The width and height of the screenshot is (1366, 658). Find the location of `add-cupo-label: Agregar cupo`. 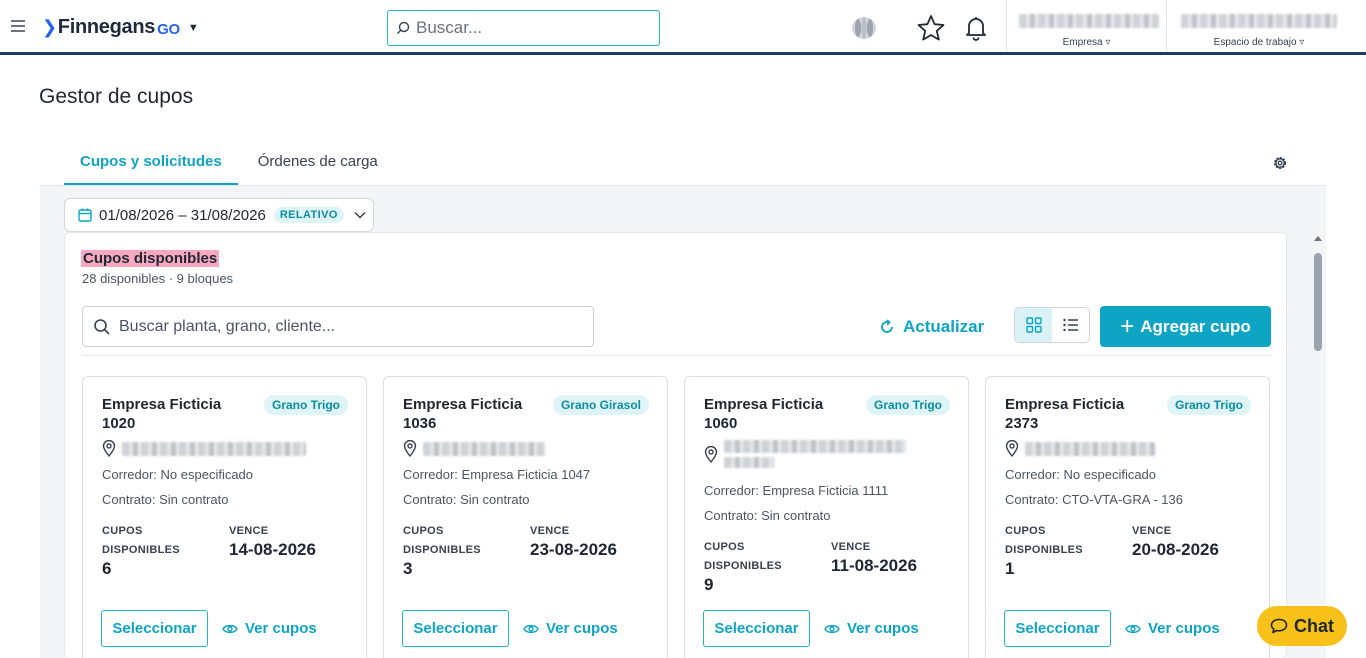

add-cupo-label: Agregar cupo is located at coordinates (1195, 326).